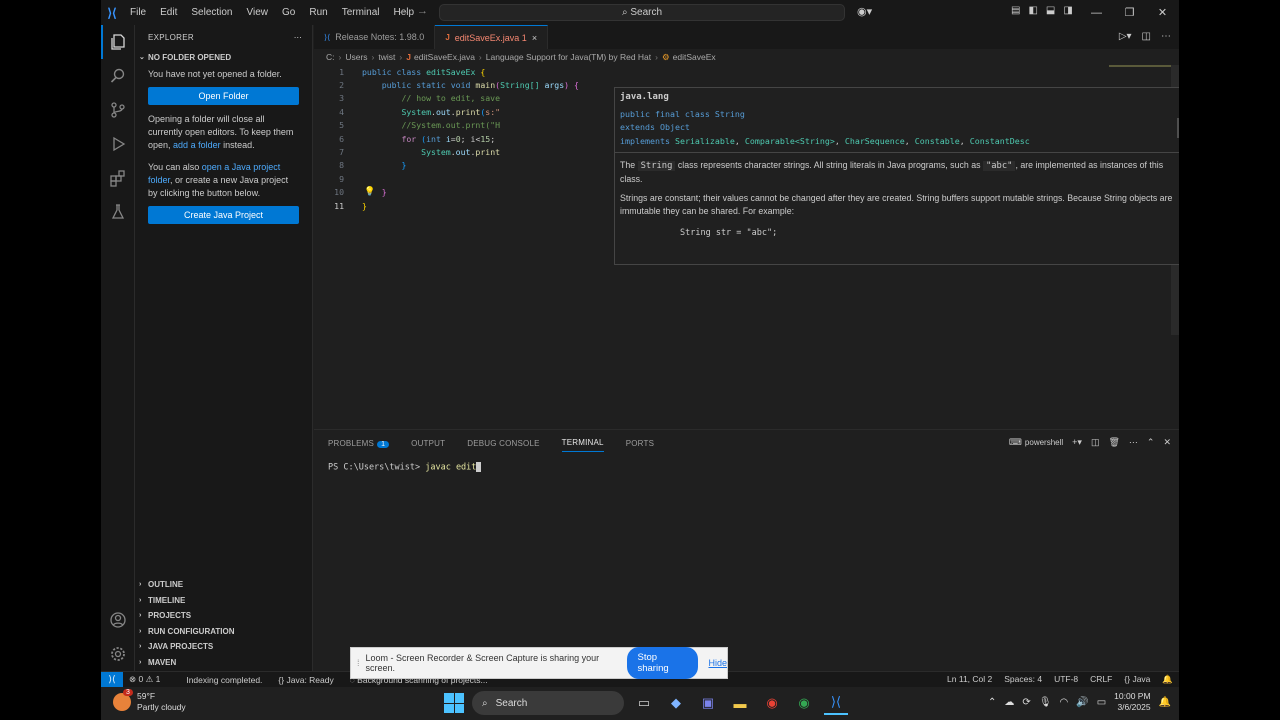 The width and height of the screenshot is (1280, 720). I want to click on tab-ports: PORTS, so click(640, 443).